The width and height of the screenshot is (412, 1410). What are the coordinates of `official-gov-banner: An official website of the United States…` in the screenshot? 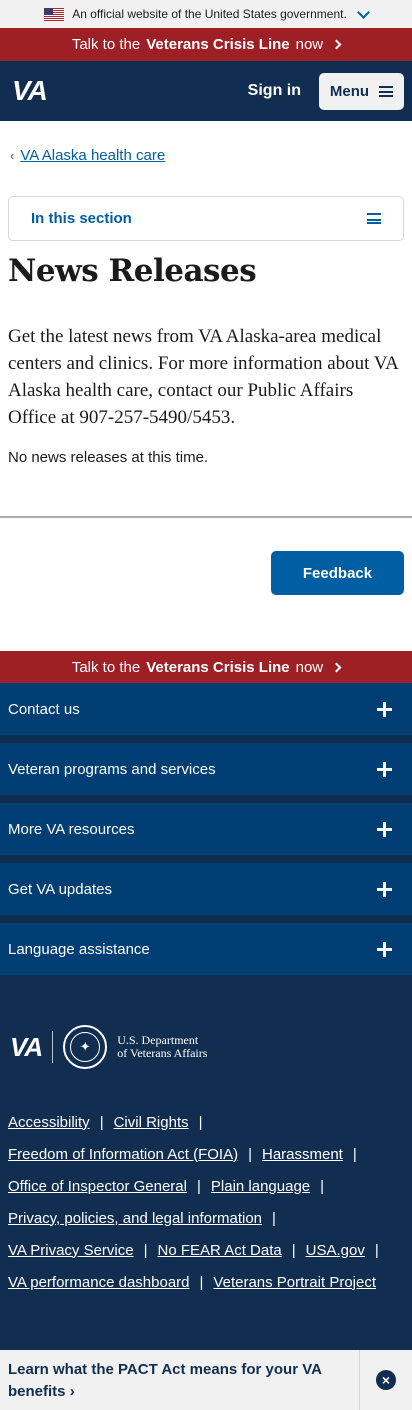 It's located at (206, 14).